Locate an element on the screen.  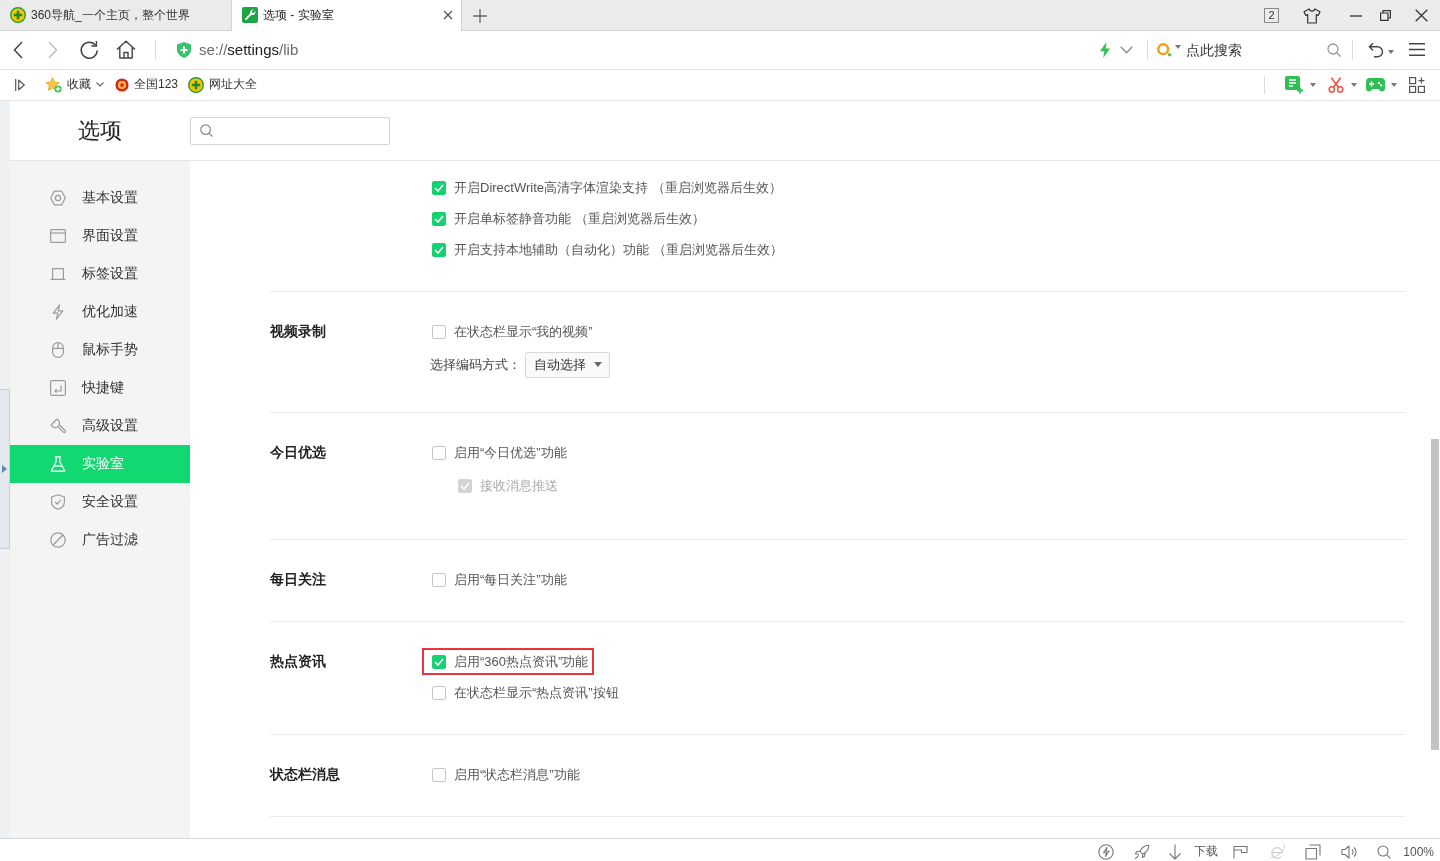
right-triangle-icon is located at coordinates (4, 469).